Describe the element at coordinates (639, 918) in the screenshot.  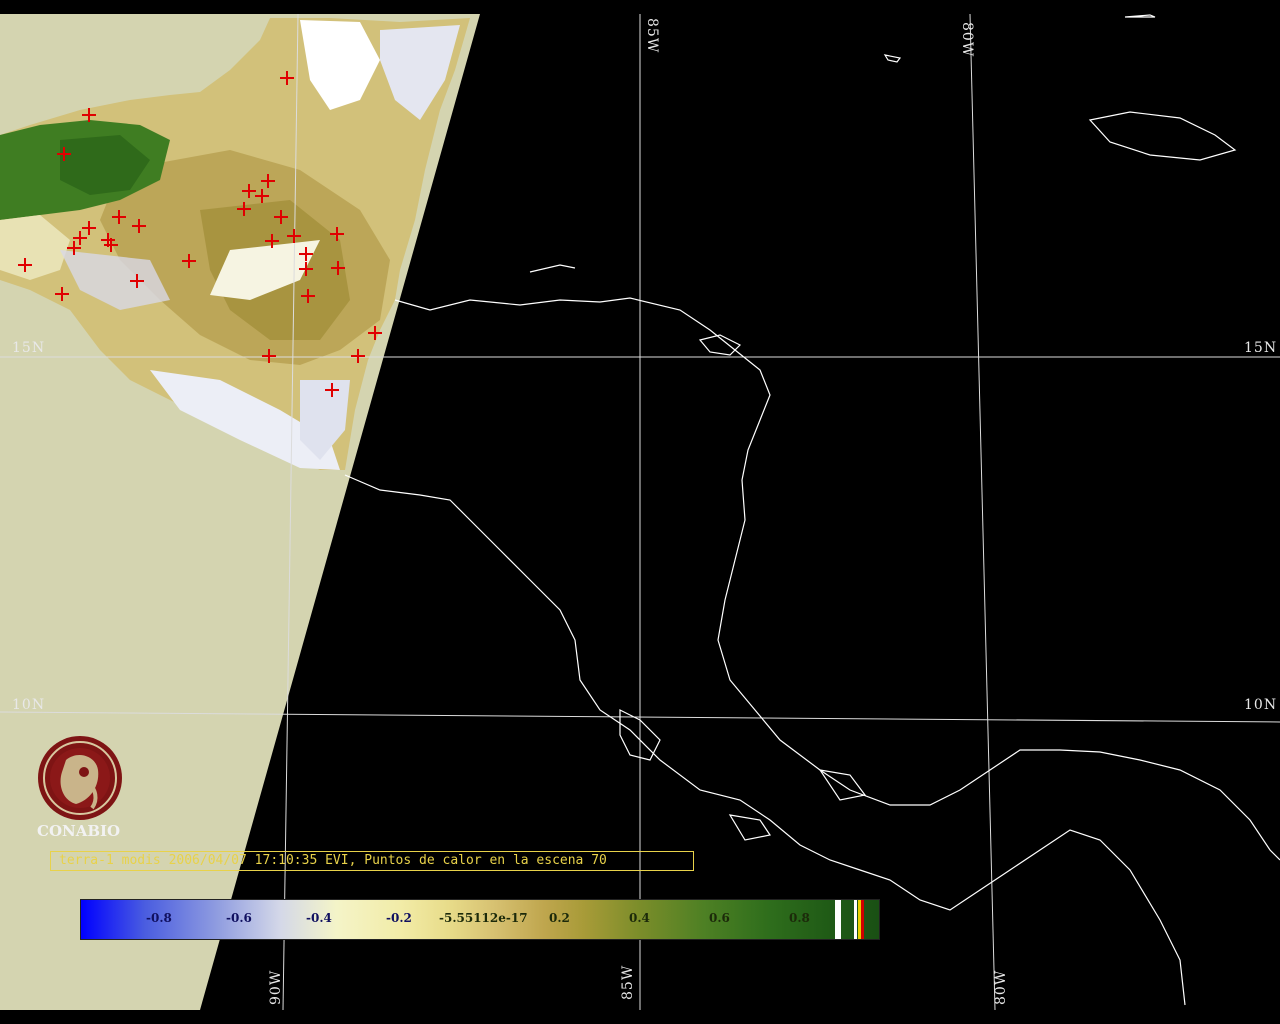
I see `colorbar-tick: 0.4` at that location.